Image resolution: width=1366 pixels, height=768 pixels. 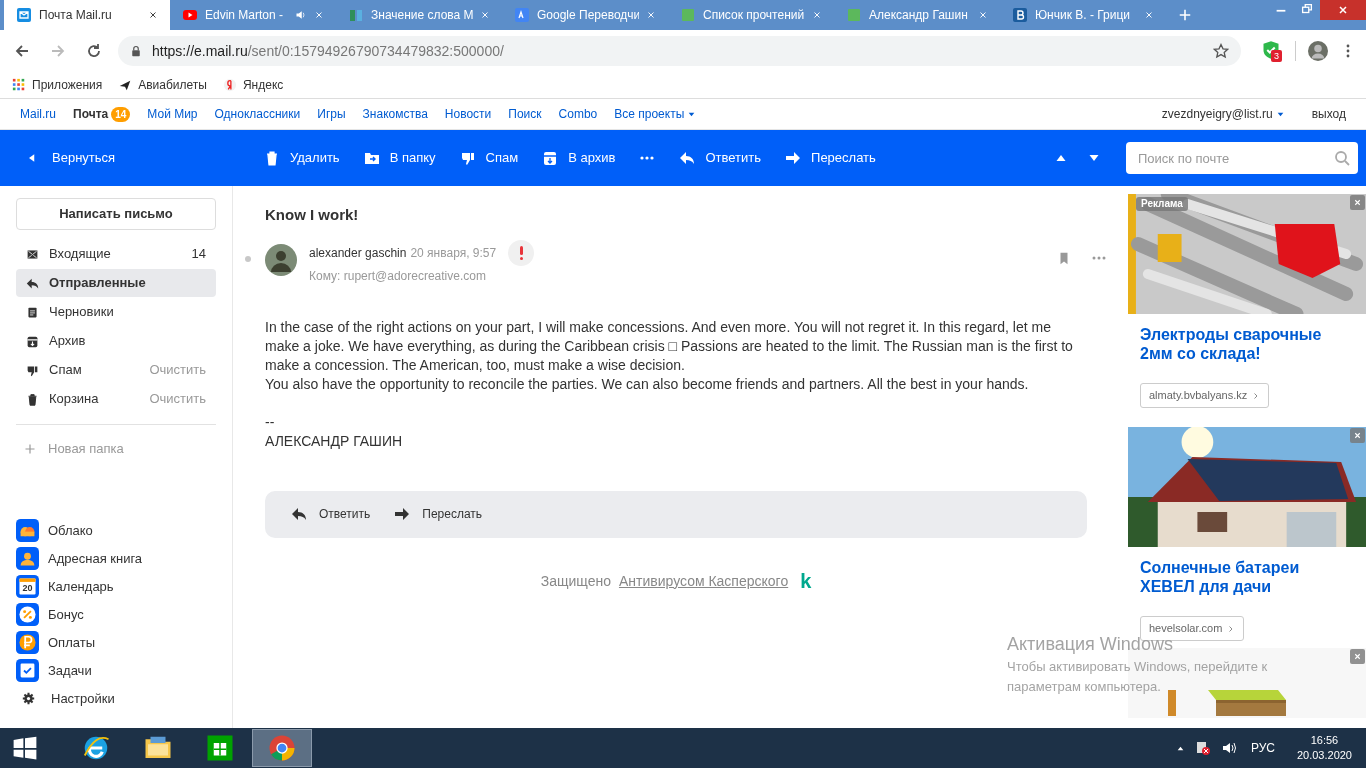 I want to click on ad-title-link: Электроды сварочные 2мм со склада!, so click(x=1238, y=344).